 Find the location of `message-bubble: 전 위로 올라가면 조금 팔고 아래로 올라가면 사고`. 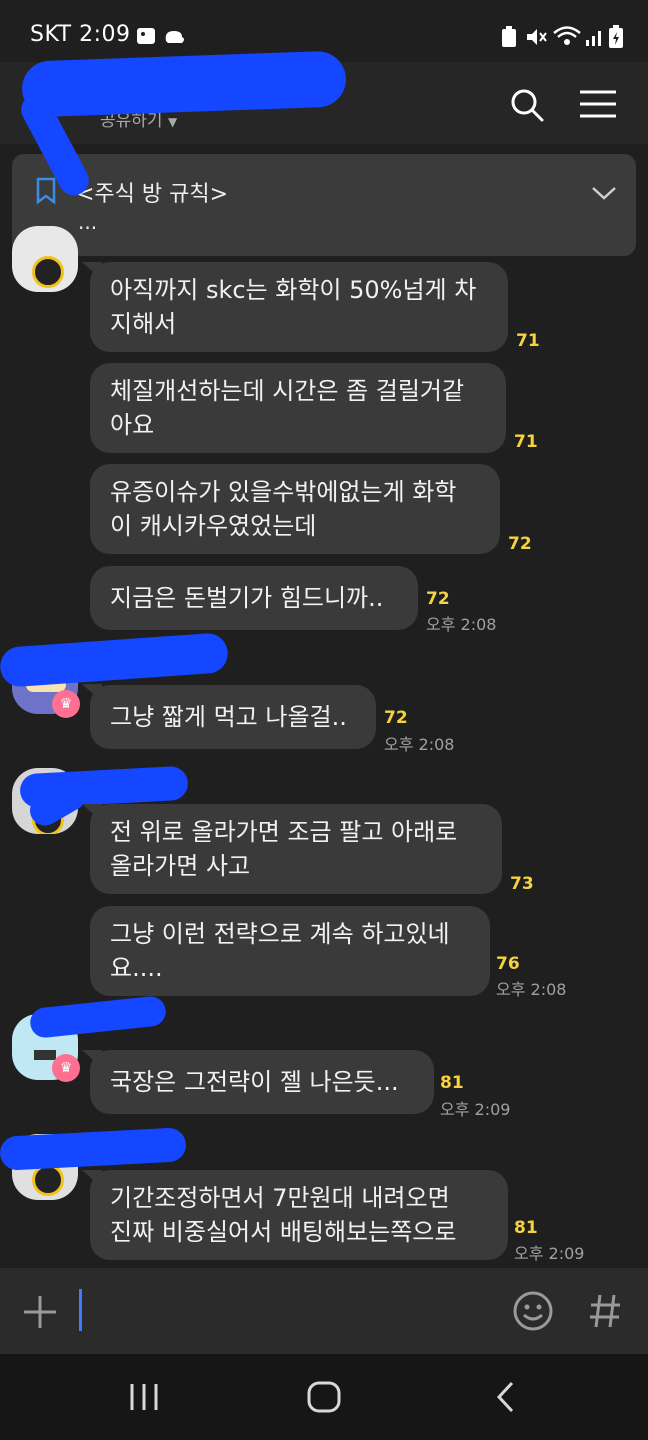

message-bubble: 전 위로 올라가면 조금 팔고 아래로 올라가면 사고 is located at coordinates (296, 849).